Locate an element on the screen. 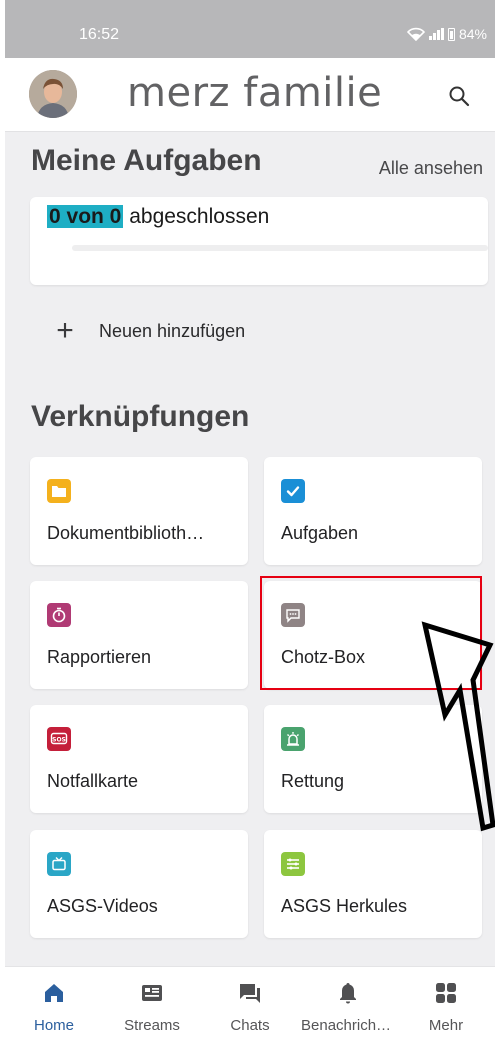 This screenshot has width=500, height=1045. tv-icon is located at coordinates (59, 864).